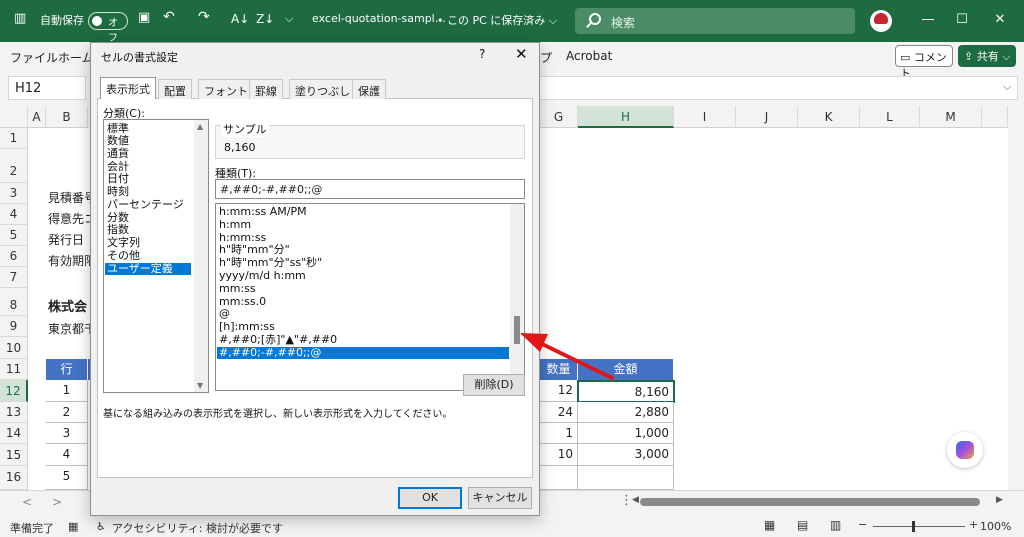 This screenshot has width=1024, height=537. What do you see at coordinates (245, 129) in the screenshot?
I see `sample-label: サンプル` at bounding box center [245, 129].